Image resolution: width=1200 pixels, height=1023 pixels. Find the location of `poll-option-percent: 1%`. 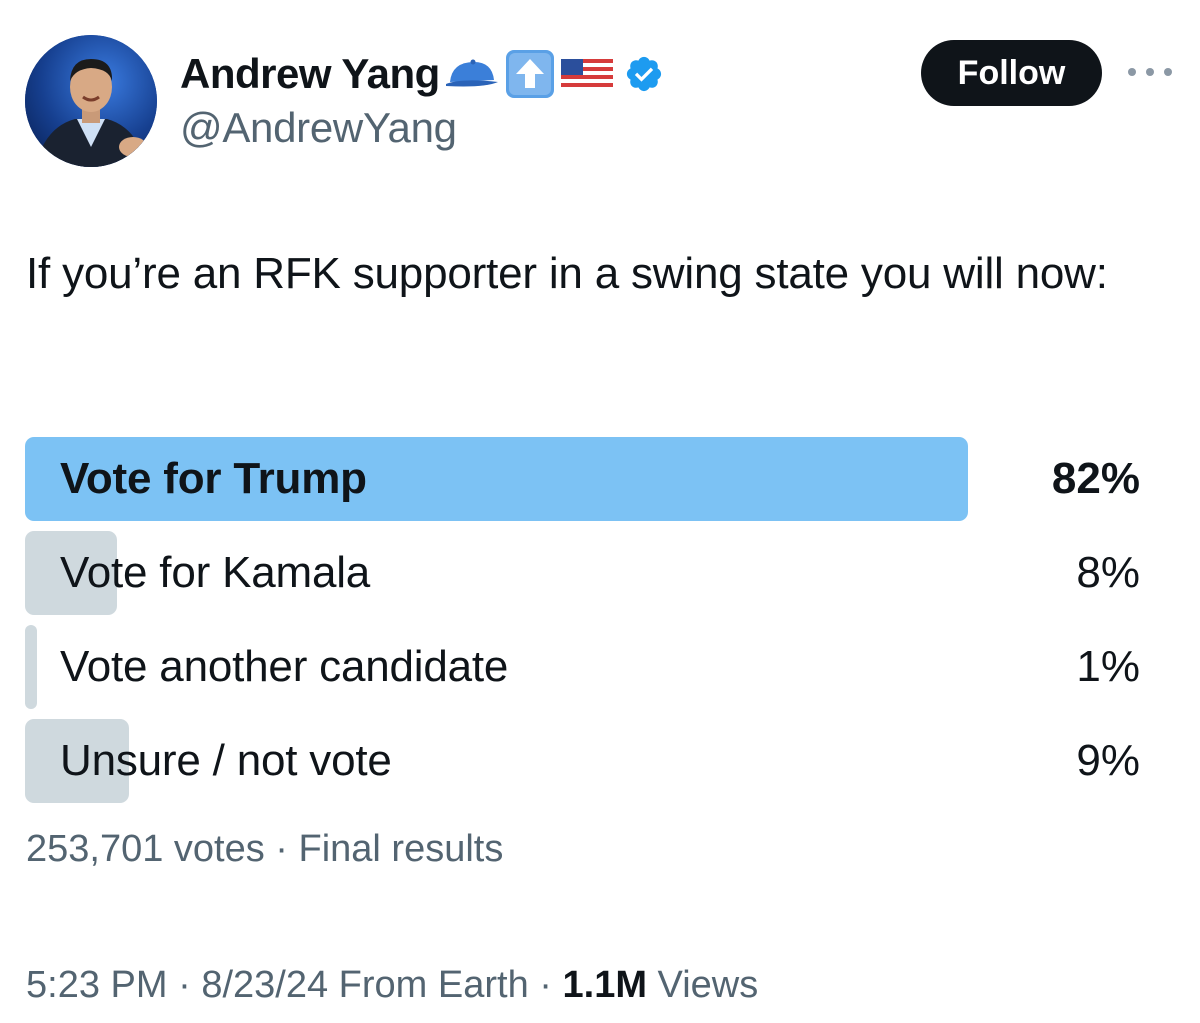

poll-option-percent: 1% is located at coordinates (1108, 666).